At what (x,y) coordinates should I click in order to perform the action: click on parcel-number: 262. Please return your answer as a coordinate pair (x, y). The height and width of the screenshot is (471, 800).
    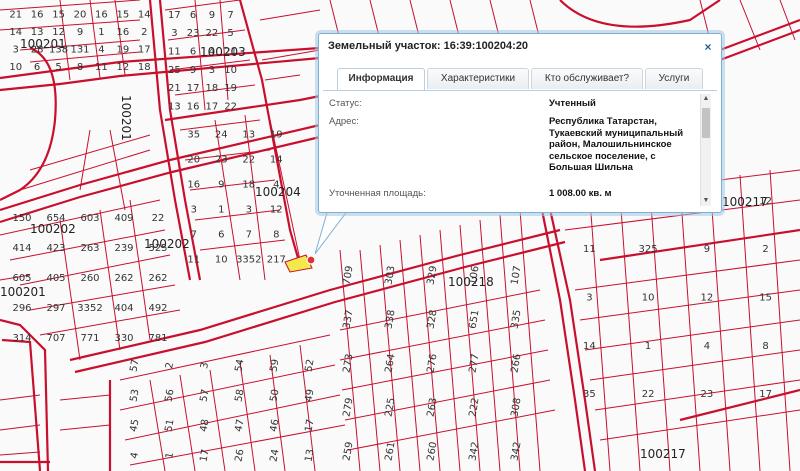
    Looking at the image, I should click on (123, 278).